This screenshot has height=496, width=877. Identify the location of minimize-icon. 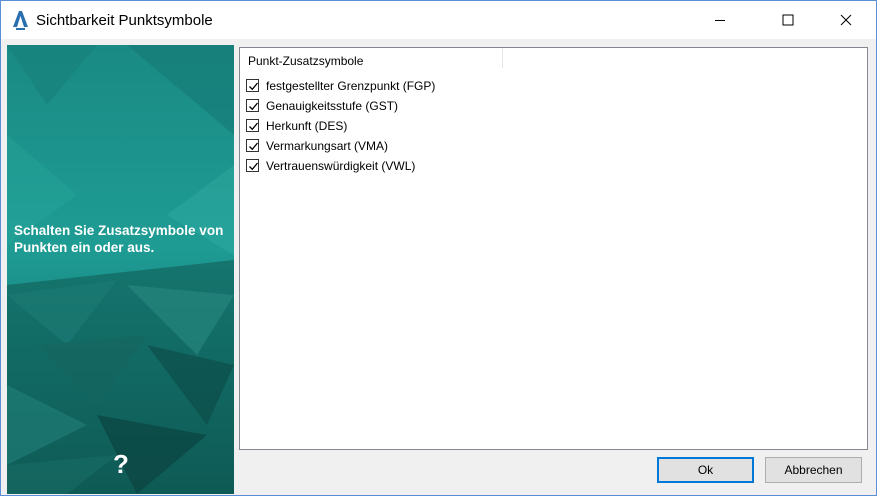
(720, 20).